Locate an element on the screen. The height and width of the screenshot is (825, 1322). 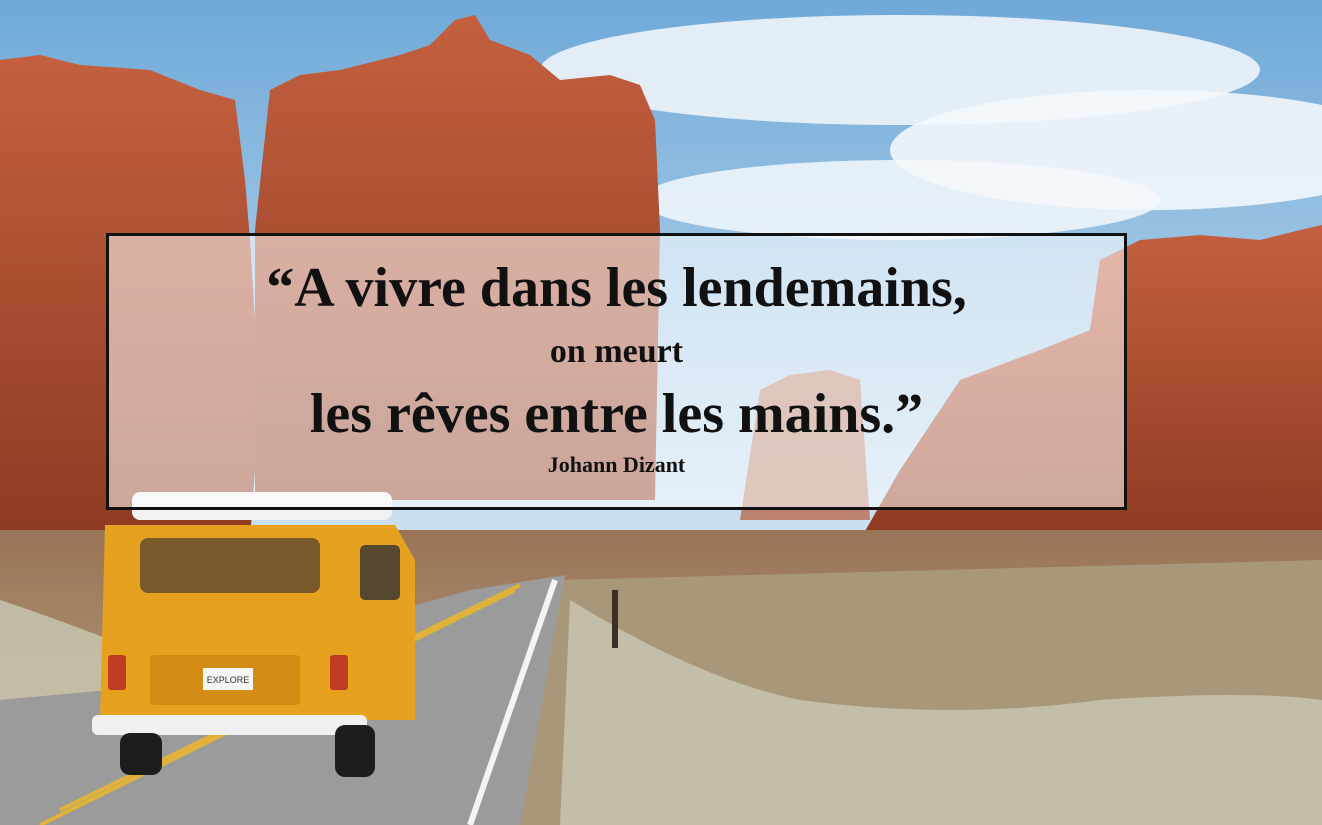
van-bumper is located at coordinates (229, 725).